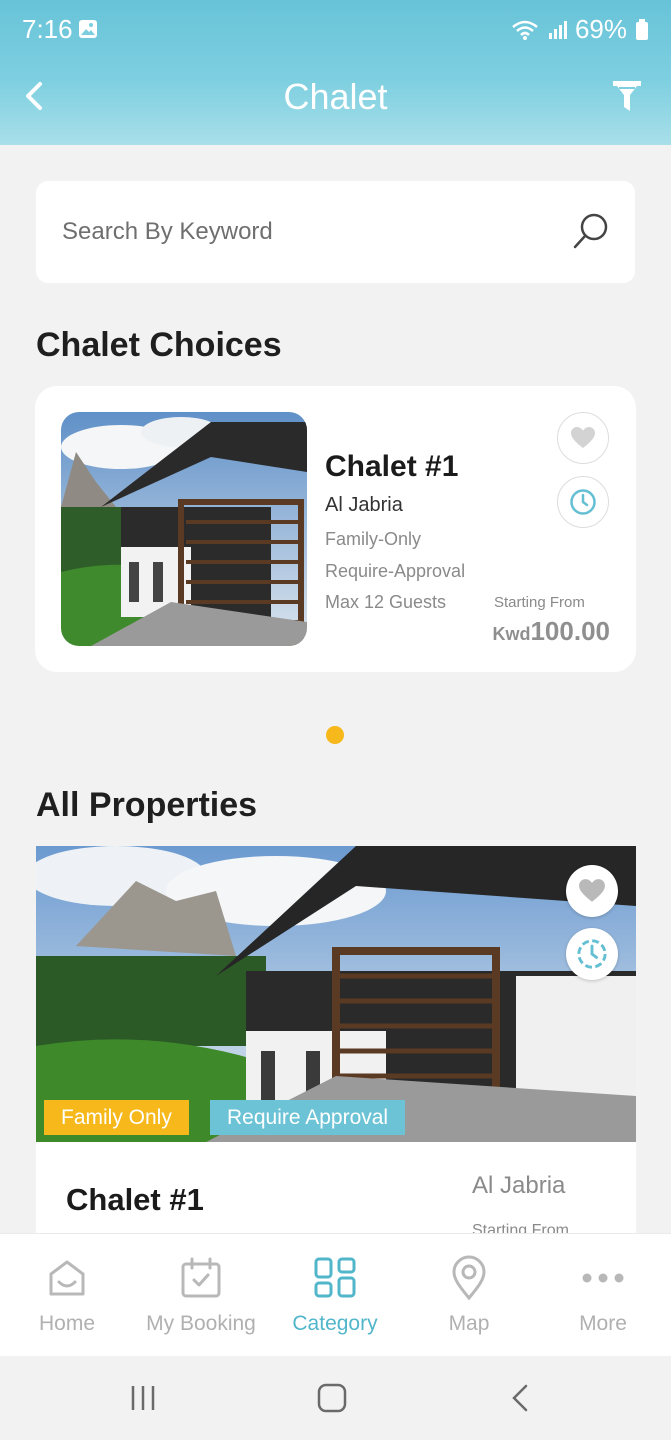 This screenshot has width=671, height=1440. What do you see at coordinates (67, 1323) in the screenshot?
I see `tab-home-label: Home` at bounding box center [67, 1323].